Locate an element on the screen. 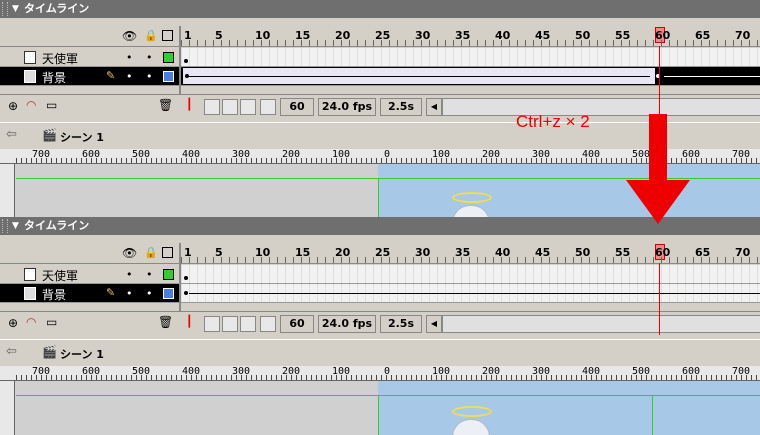 The height and width of the screenshot is (435, 760). down-arrow-head is located at coordinates (658, 202).